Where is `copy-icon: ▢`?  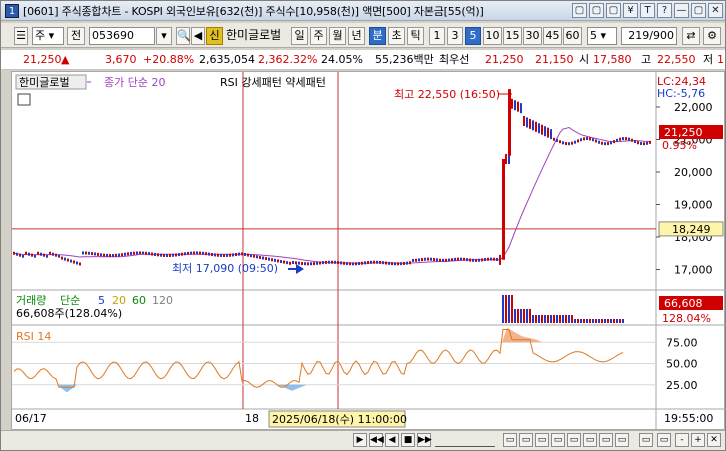
copy-icon: ▢ is located at coordinates (596, 10).